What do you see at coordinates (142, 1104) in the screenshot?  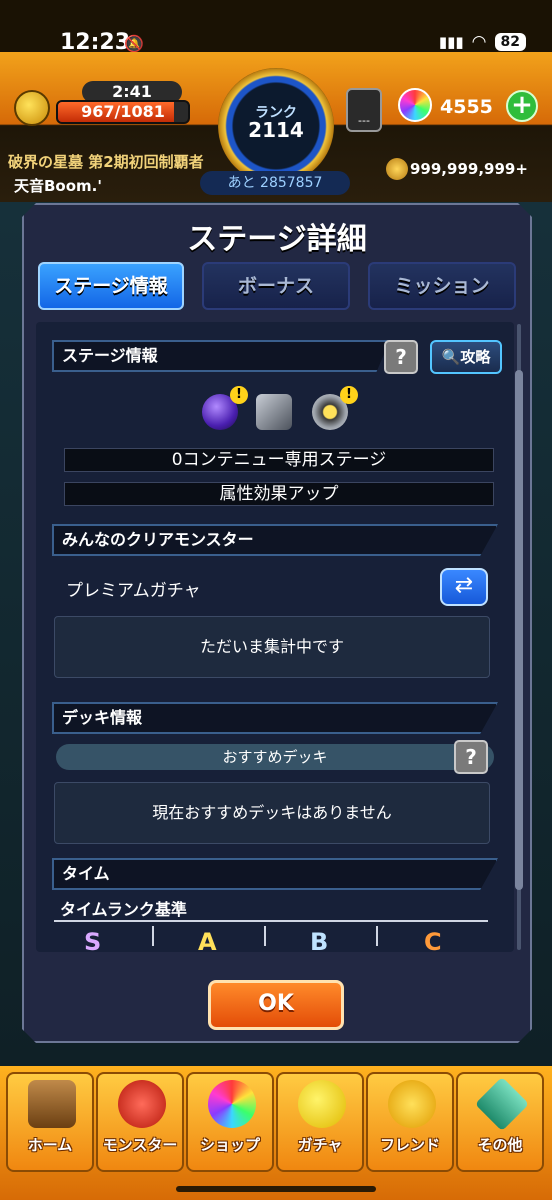 I see `dragon-icon` at bounding box center [142, 1104].